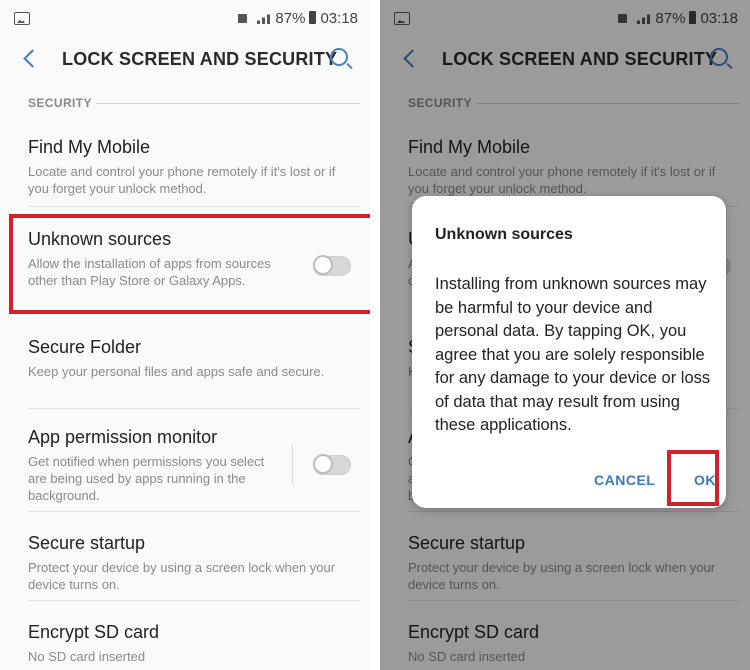  Describe the element at coordinates (228, 103) in the screenshot. I see `section-divider` at that location.